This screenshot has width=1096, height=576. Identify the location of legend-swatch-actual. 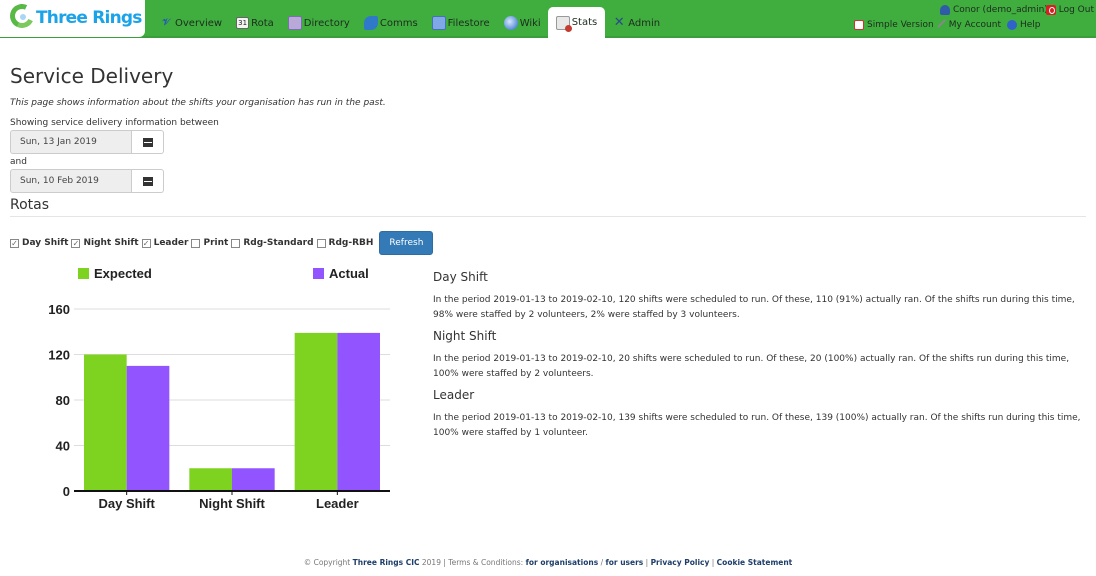
(318, 273).